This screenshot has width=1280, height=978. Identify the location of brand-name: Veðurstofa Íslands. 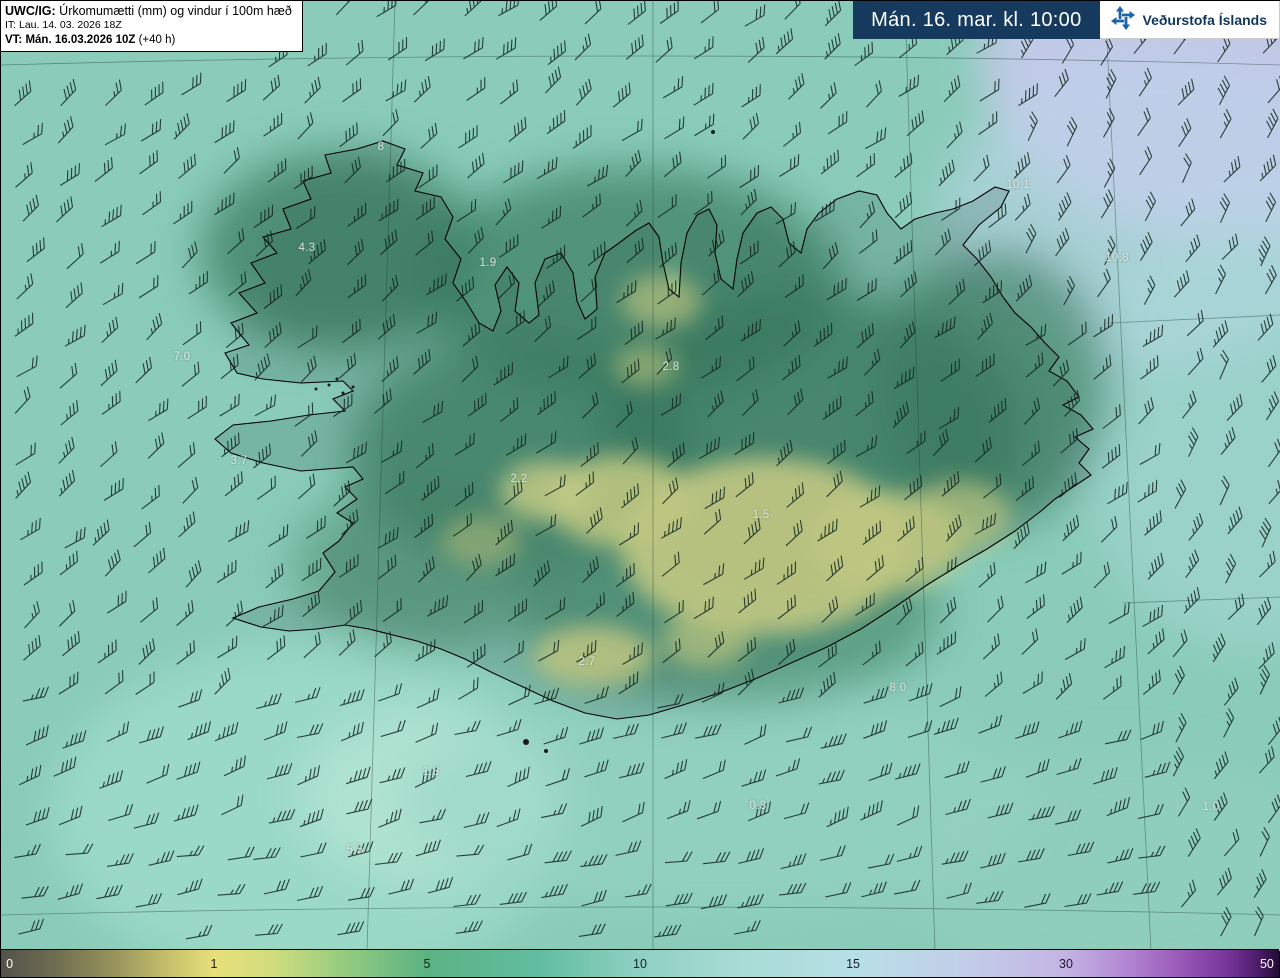
(1204, 19).